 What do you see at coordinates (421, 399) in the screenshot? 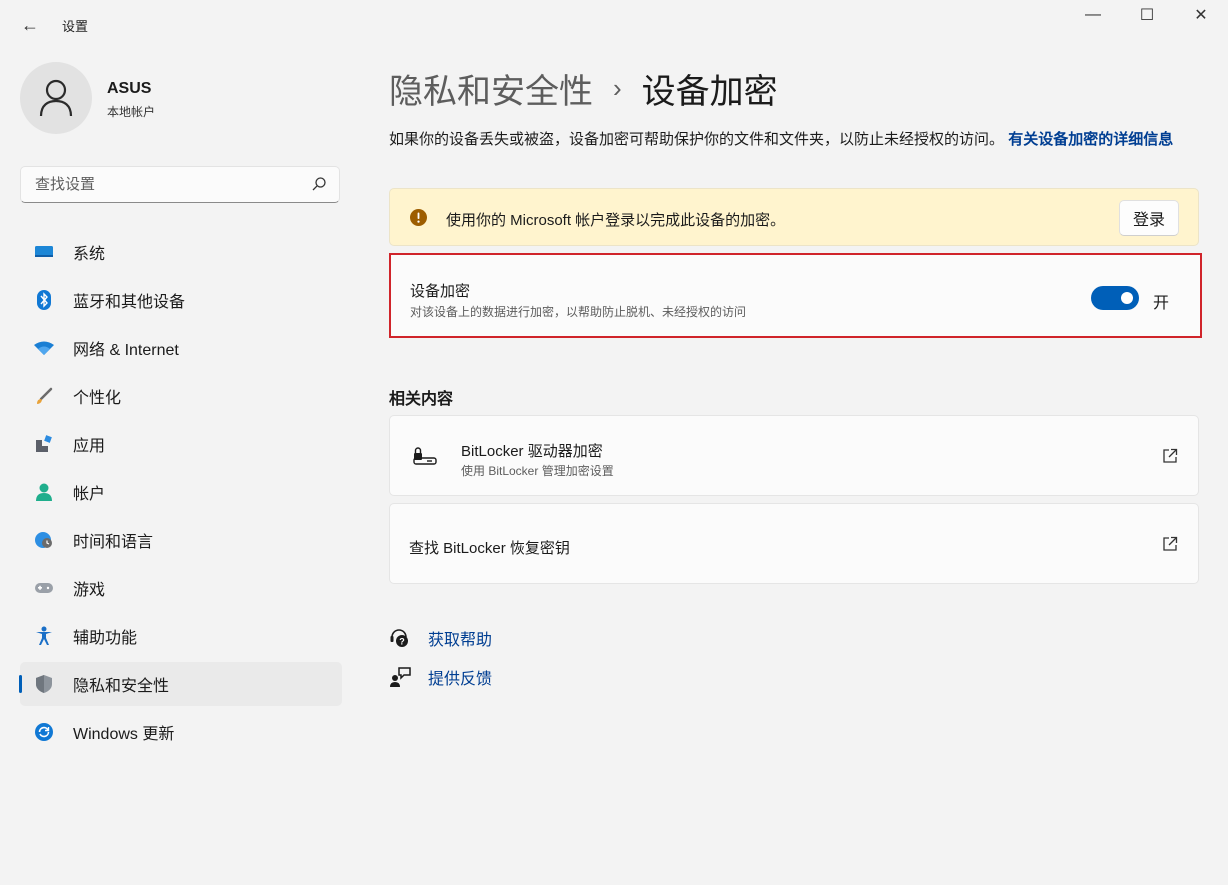
I see `related-content-heading: 相关内容` at bounding box center [421, 399].